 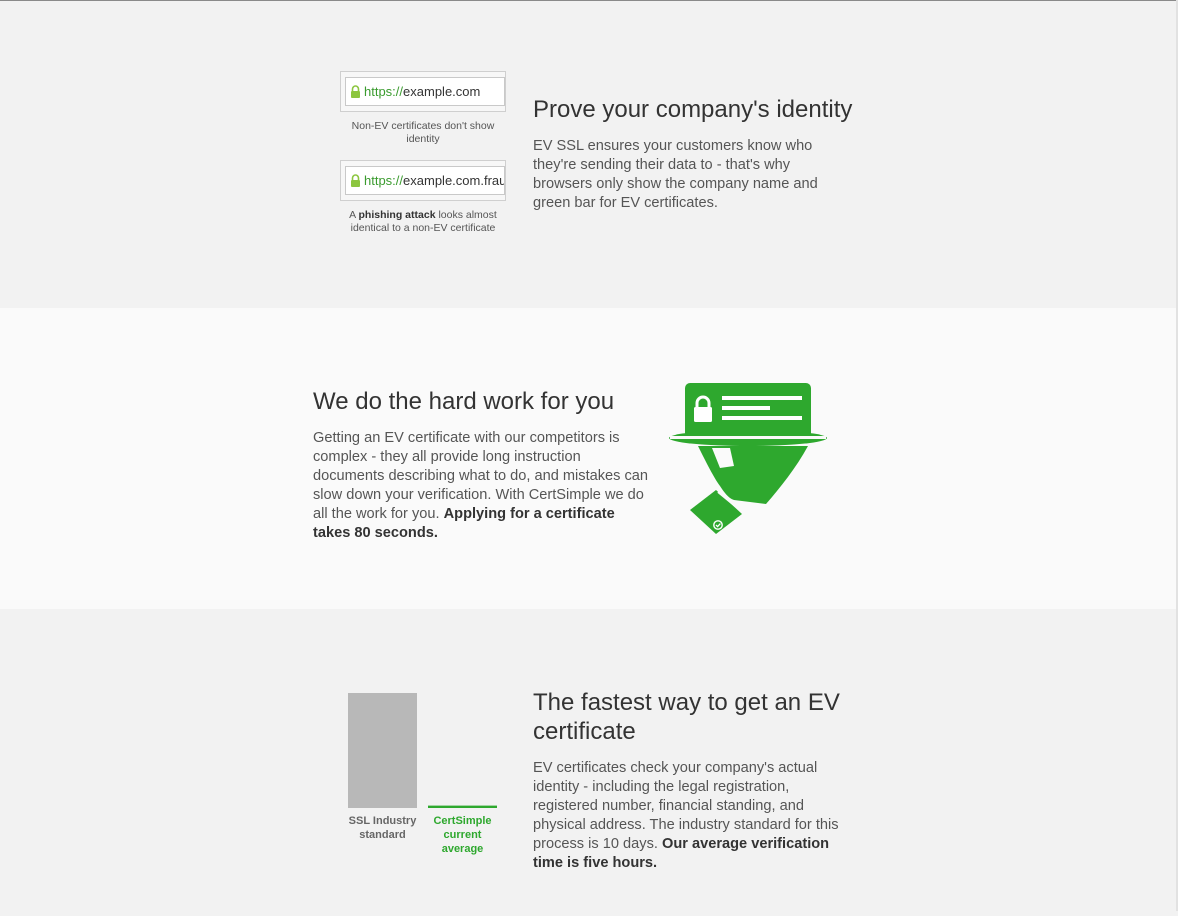 What do you see at coordinates (464, 401) in the screenshot?
I see `hard-work-title: We do the hard work for you` at bounding box center [464, 401].